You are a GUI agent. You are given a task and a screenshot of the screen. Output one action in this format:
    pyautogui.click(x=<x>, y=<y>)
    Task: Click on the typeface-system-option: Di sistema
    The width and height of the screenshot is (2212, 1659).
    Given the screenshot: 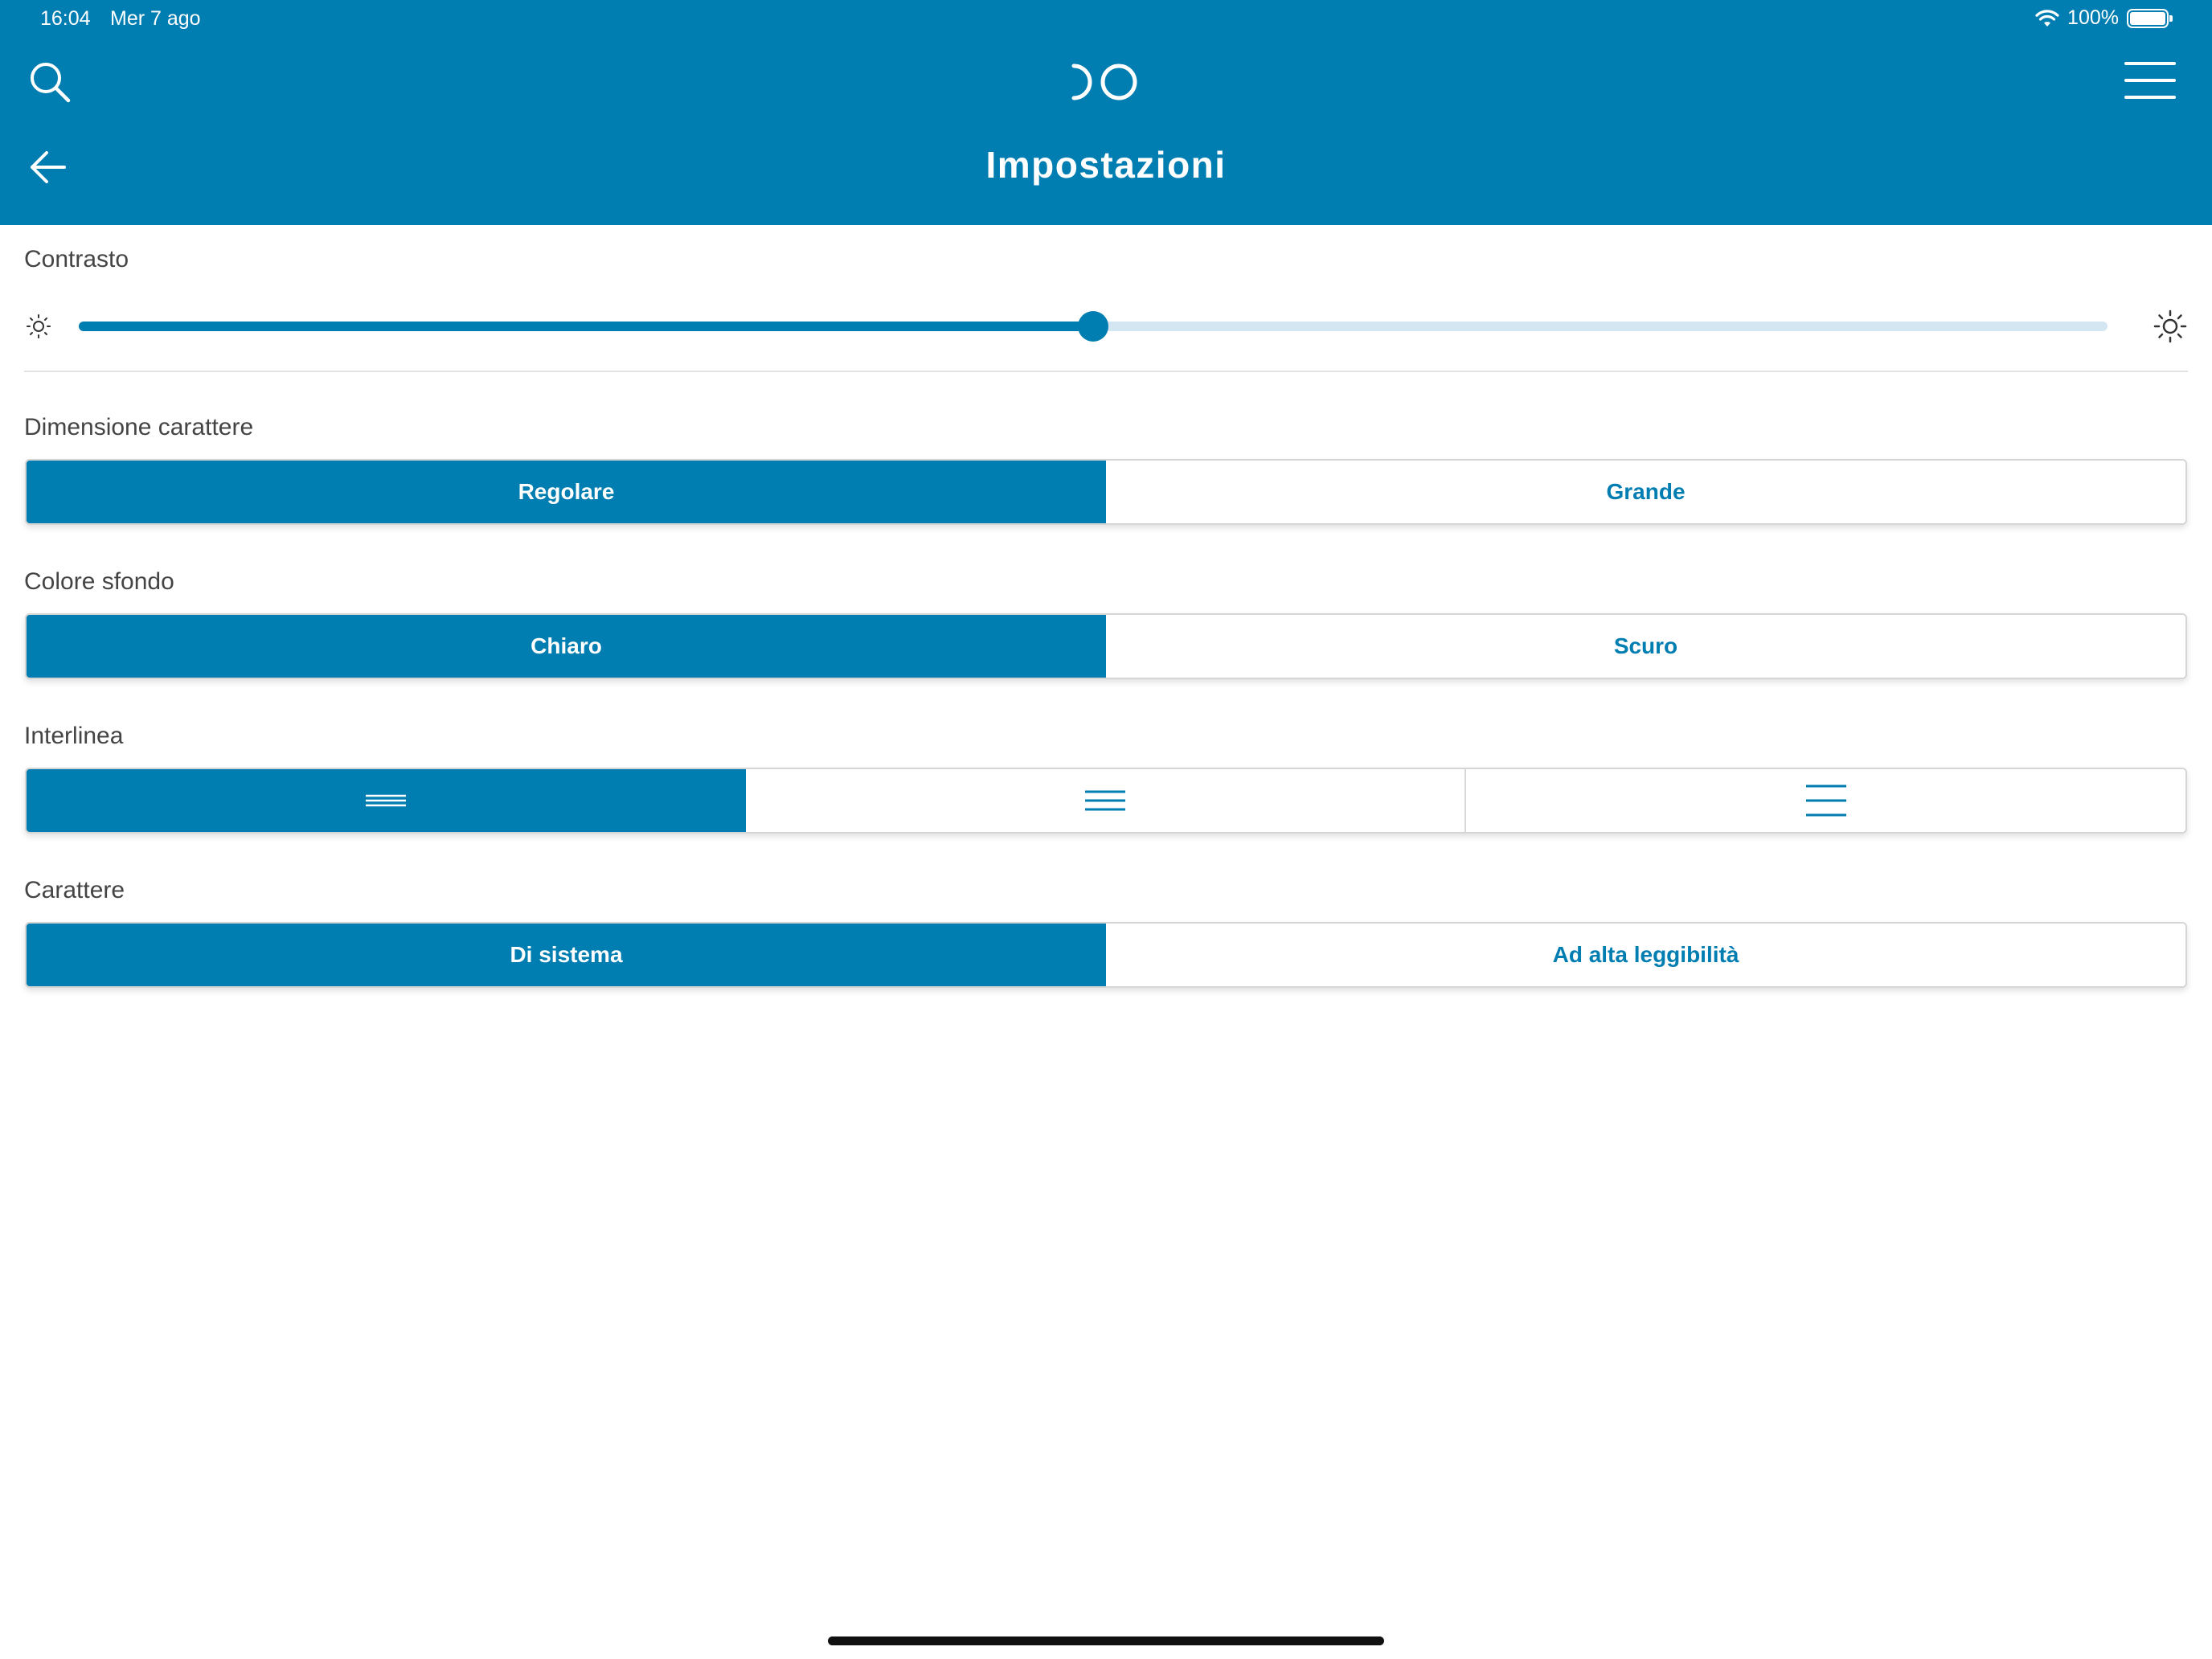 What is the action you would take?
    pyautogui.click(x=566, y=955)
    